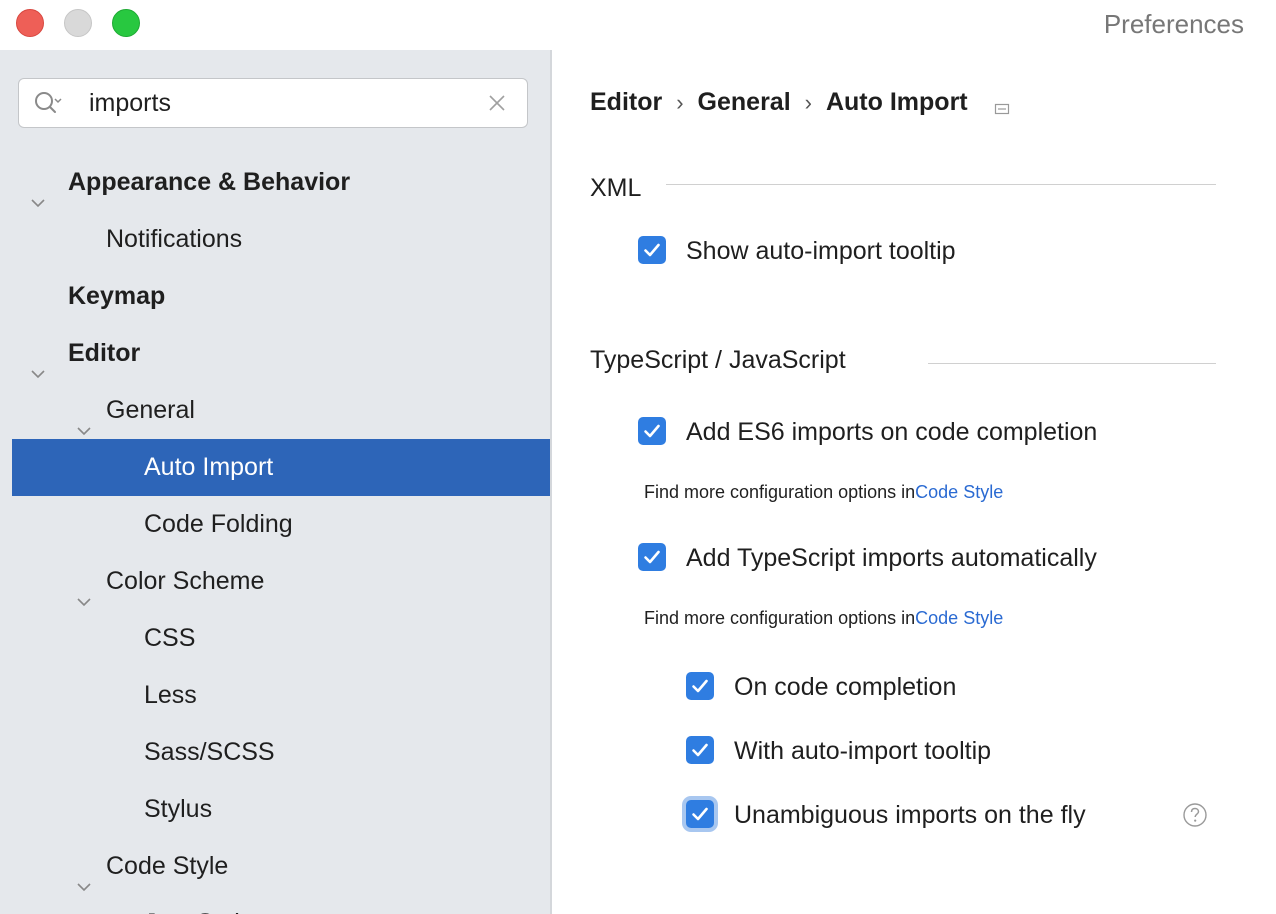 The image size is (1276, 914). What do you see at coordinates (497, 103) in the screenshot?
I see `clear-icon` at bounding box center [497, 103].